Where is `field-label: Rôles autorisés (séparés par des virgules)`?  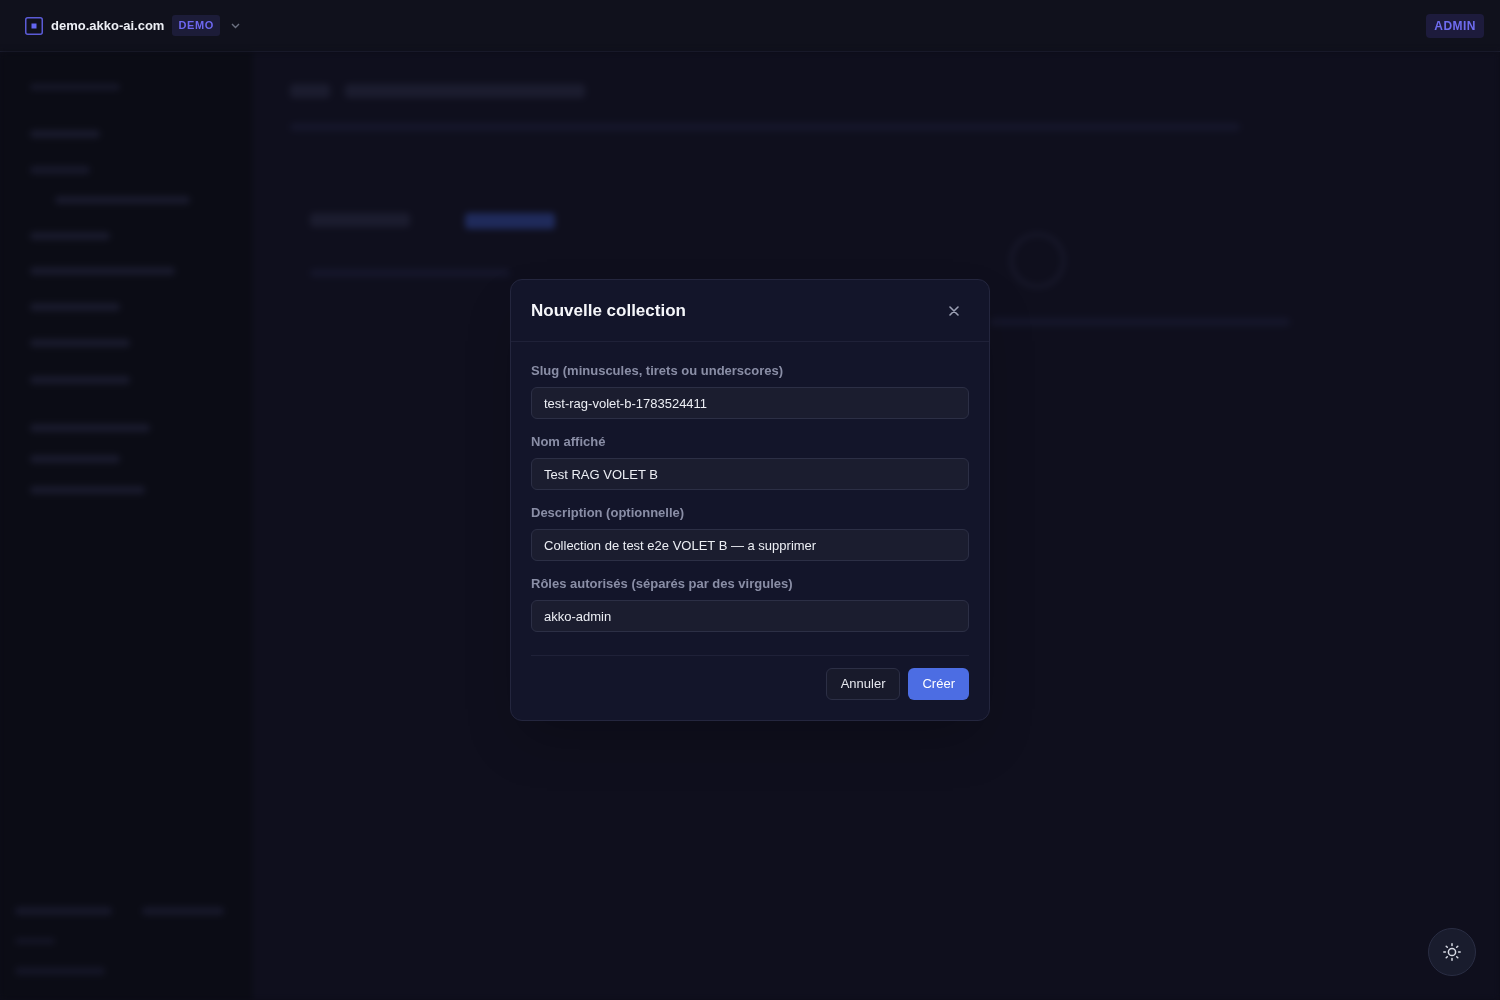 field-label: Rôles autorisés (séparés par des virgules) is located at coordinates (662, 584).